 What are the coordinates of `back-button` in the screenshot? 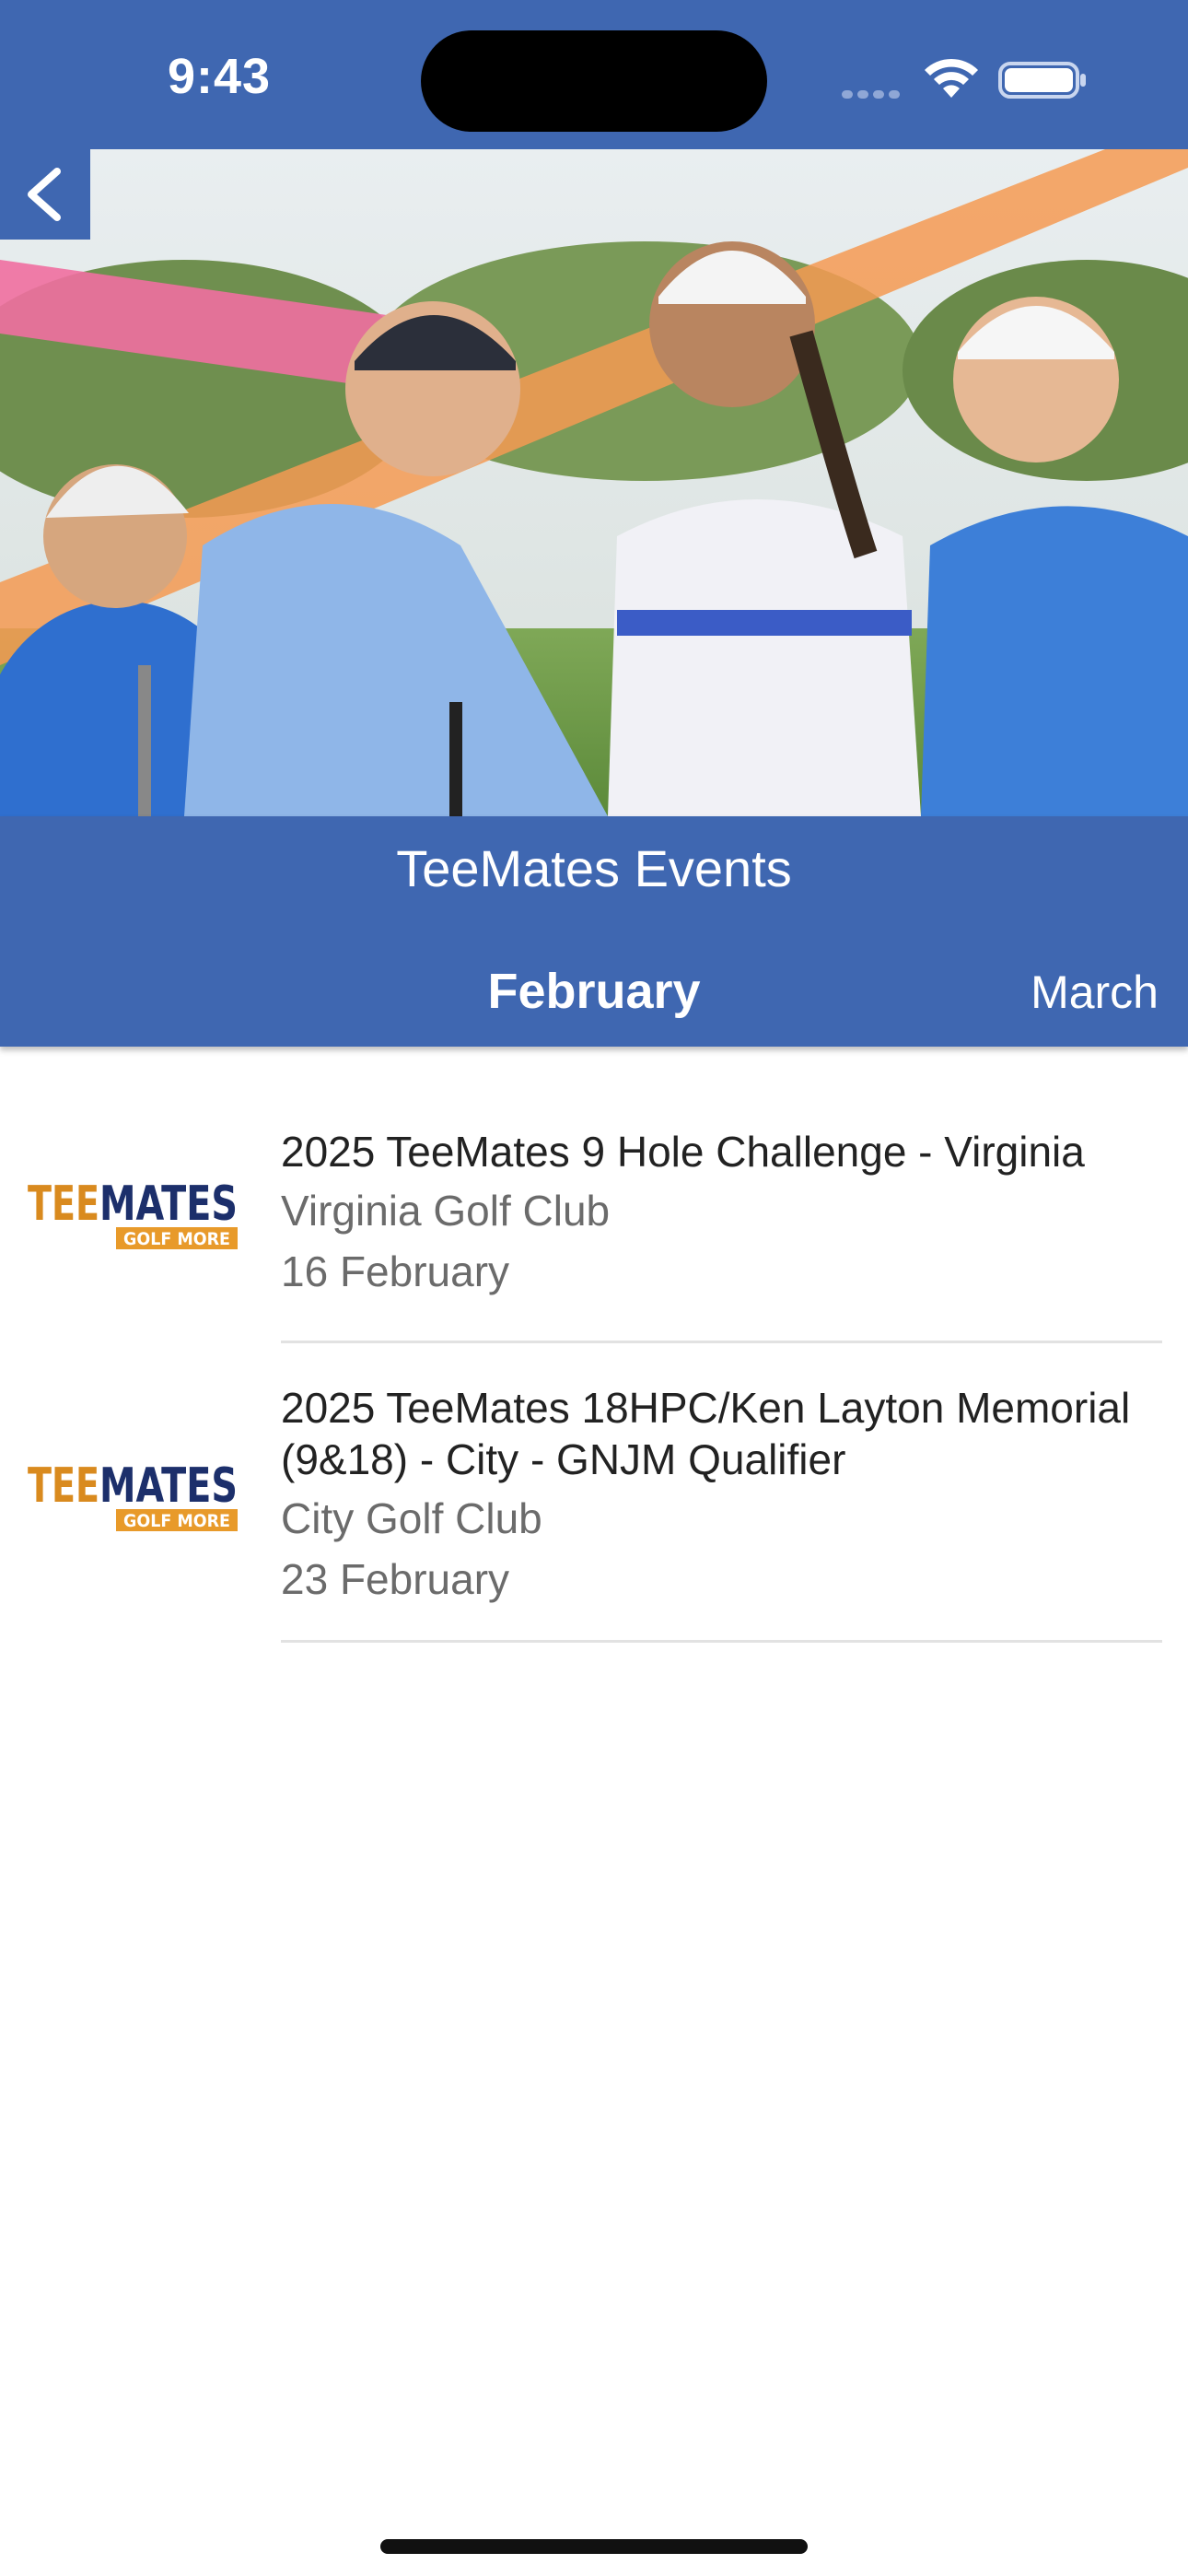 It's located at (45, 195).